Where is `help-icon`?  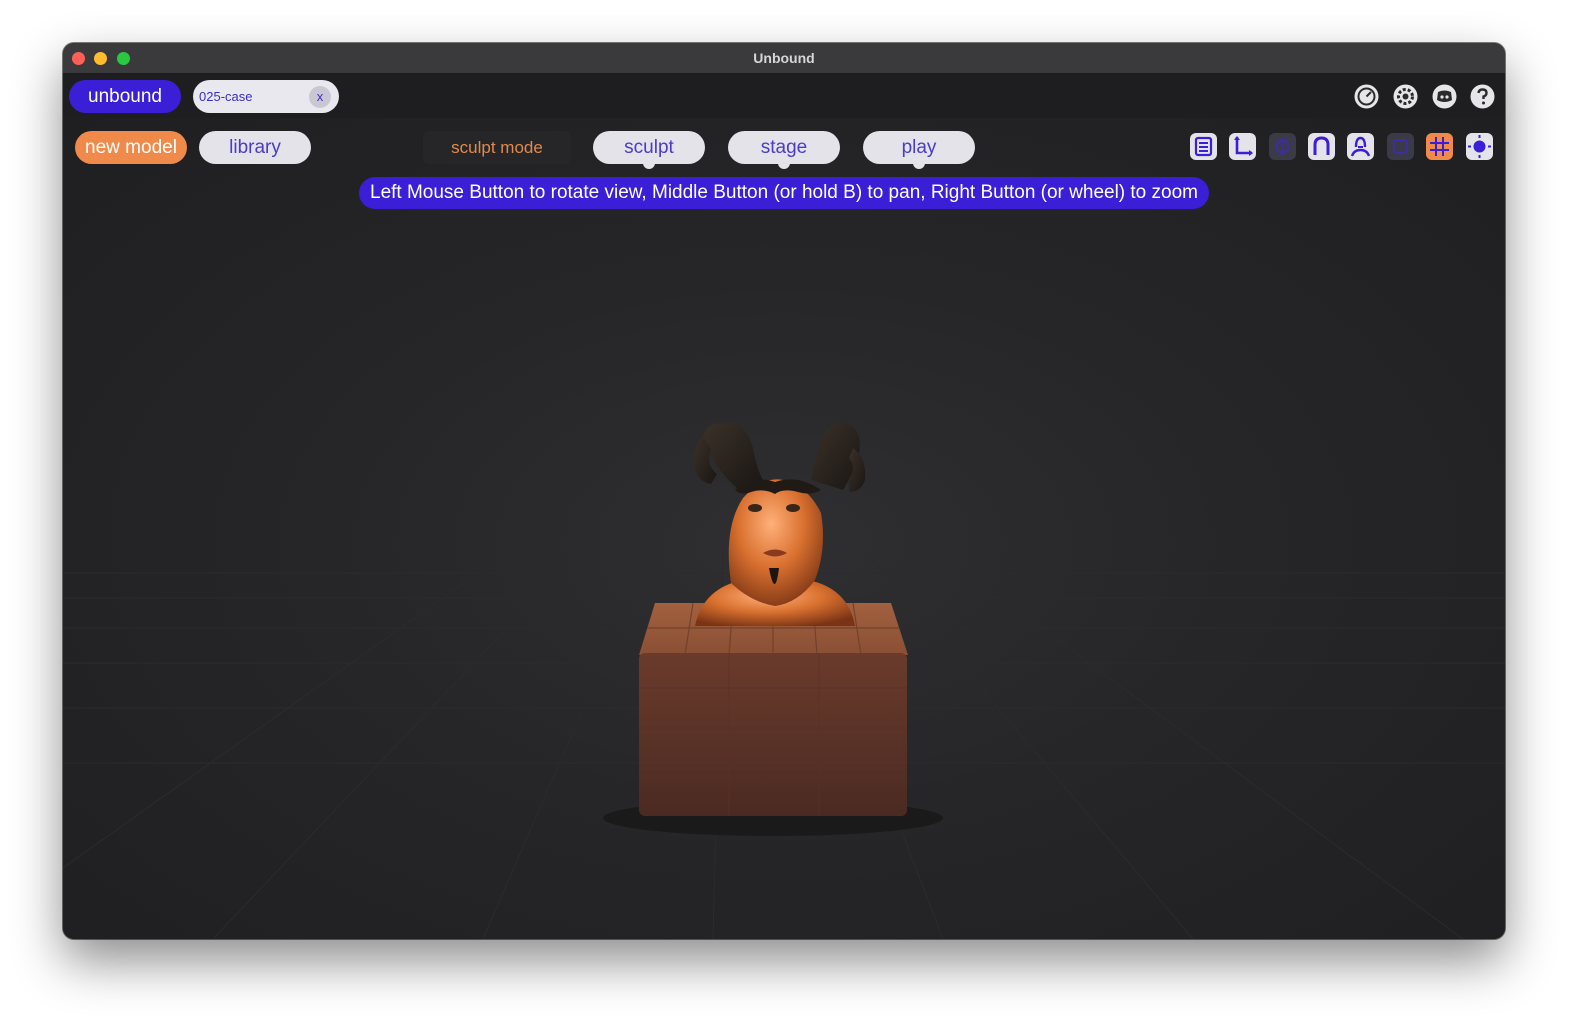 help-icon is located at coordinates (1482, 96).